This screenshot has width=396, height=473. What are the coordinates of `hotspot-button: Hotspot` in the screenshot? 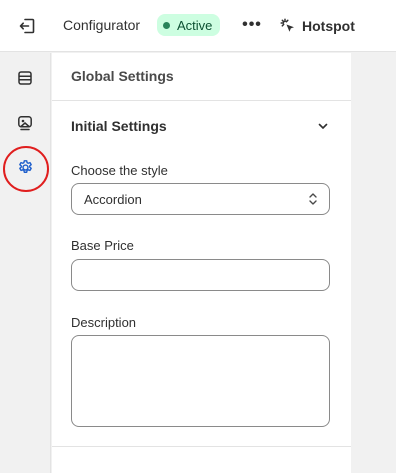 It's located at (317, 26).